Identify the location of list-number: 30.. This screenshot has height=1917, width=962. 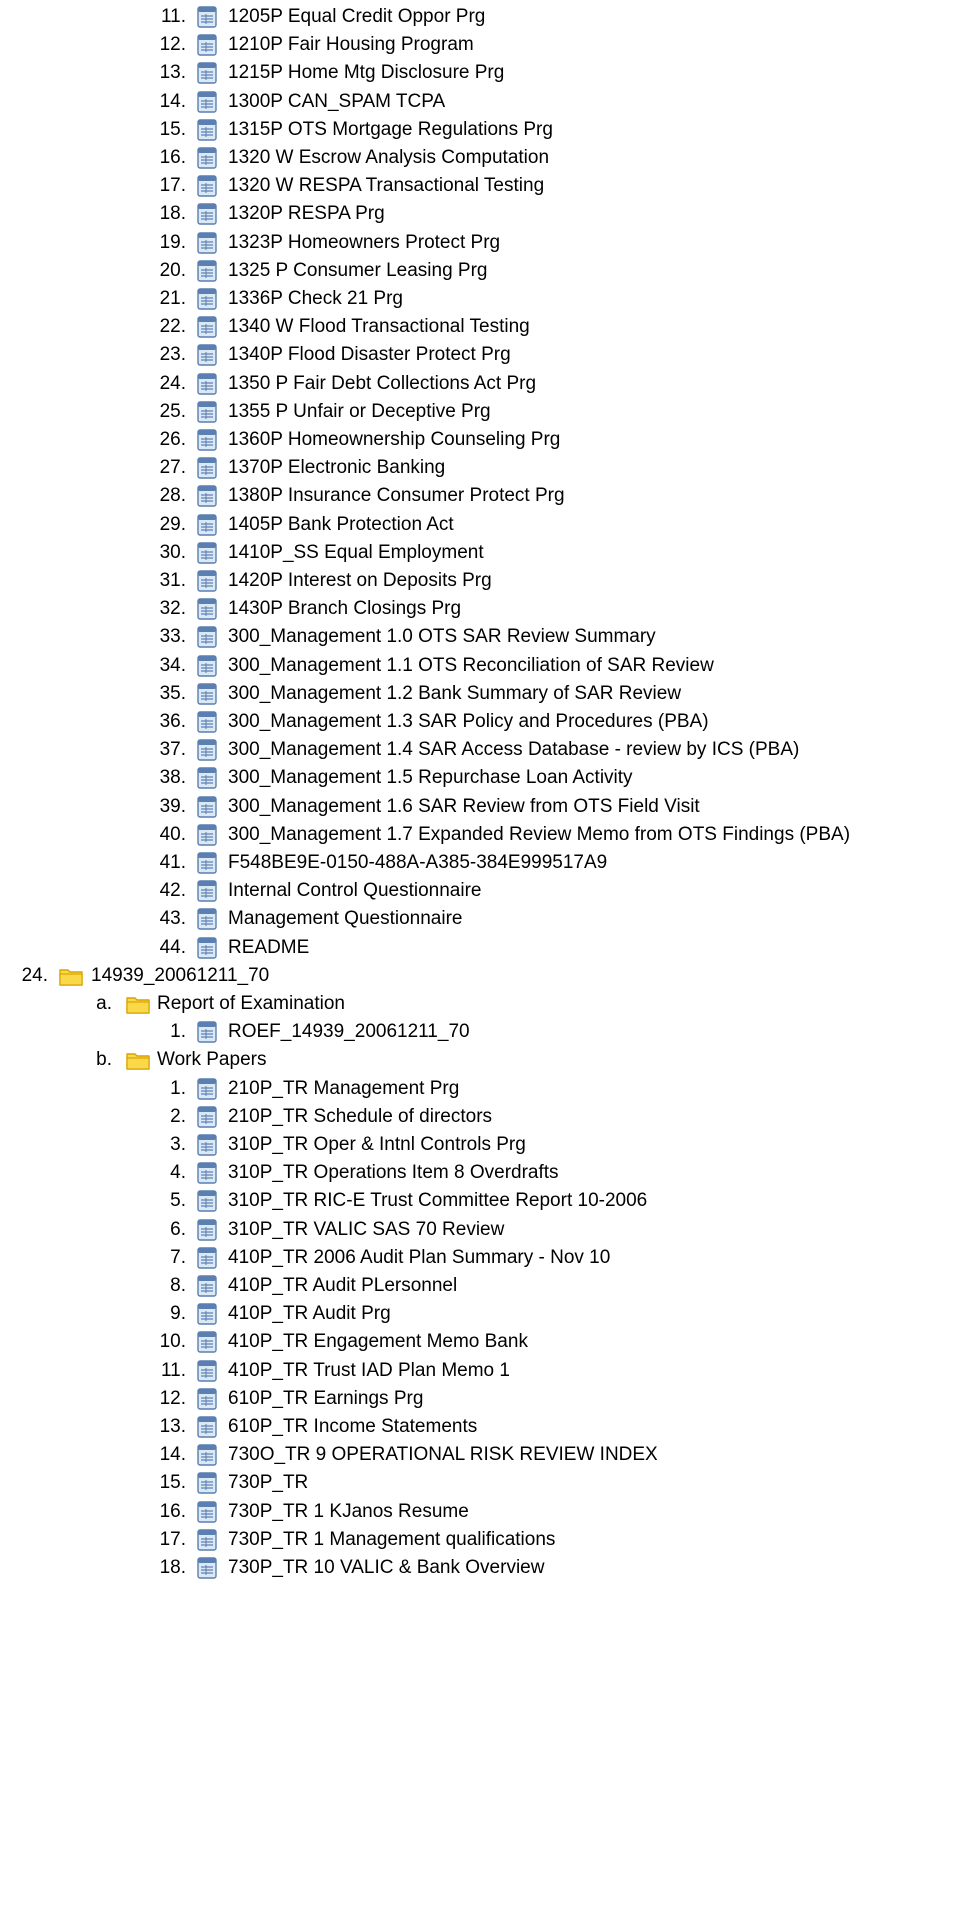
(172, 552).